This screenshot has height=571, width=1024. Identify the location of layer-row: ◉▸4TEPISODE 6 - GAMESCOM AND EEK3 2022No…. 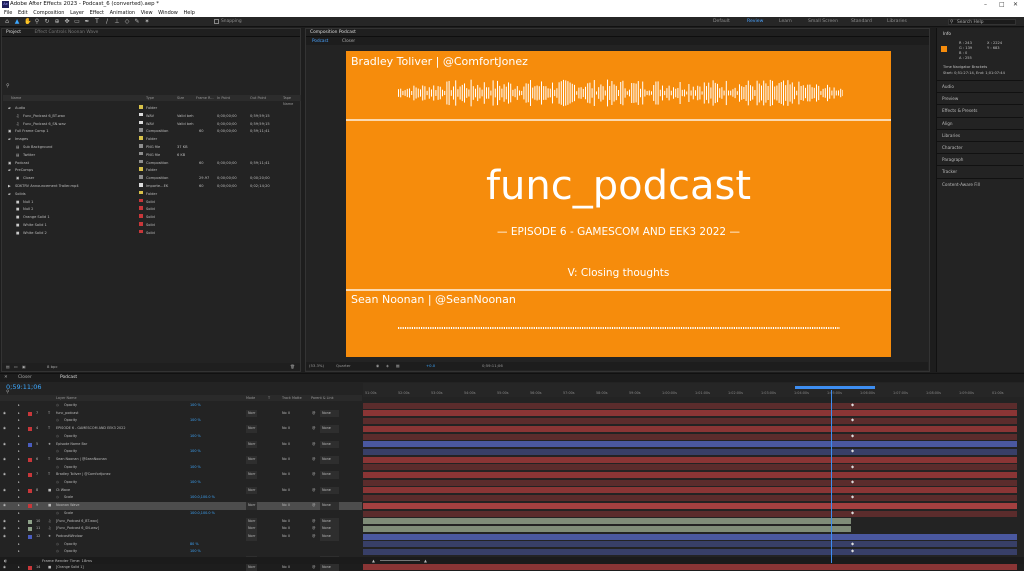
(181, 429).